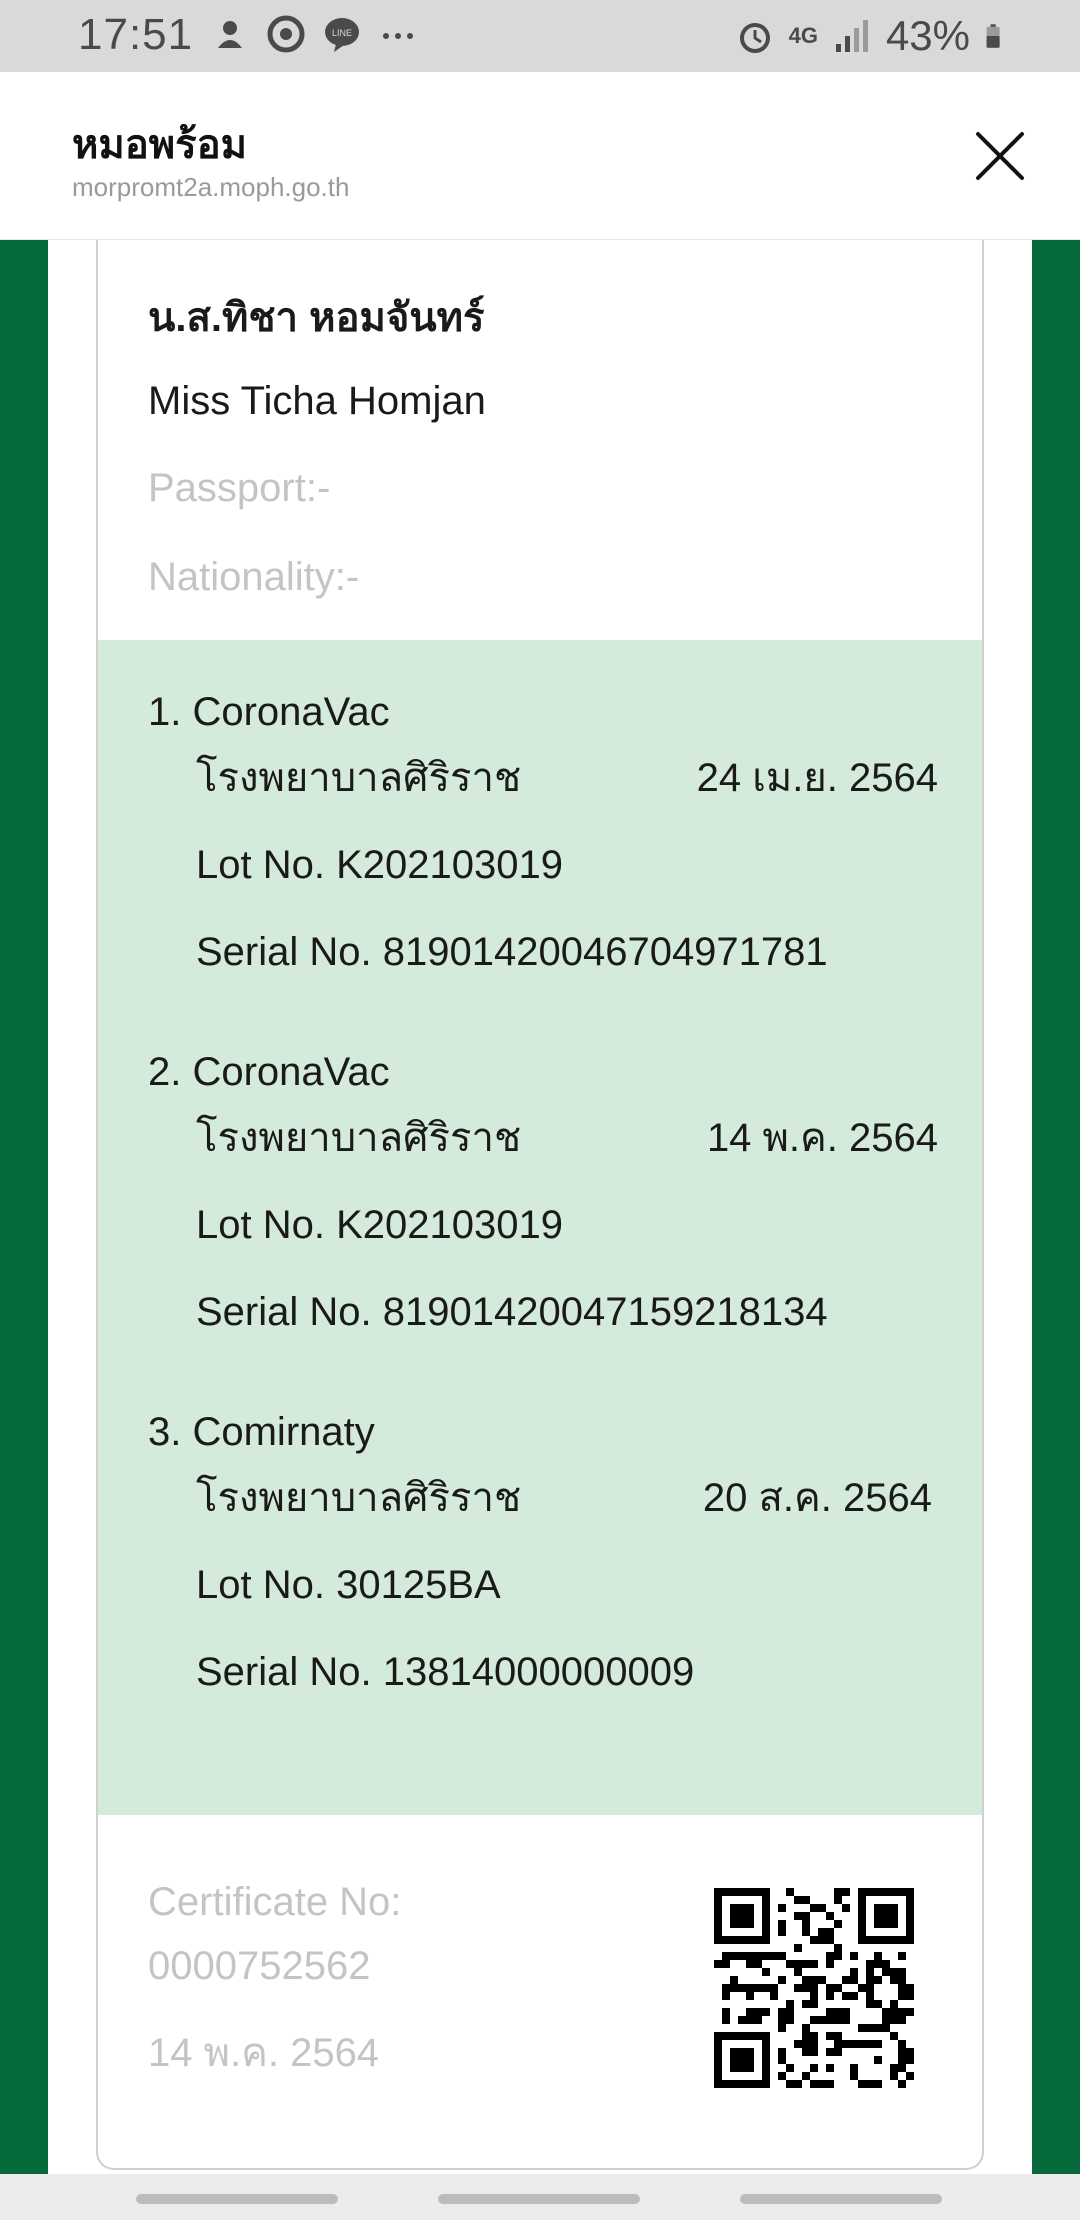 This screenshot has width=1080, height=2220. I want to click on dose-hospital-row: โรงพยาบาลศิริราช 14 พ.ค. 2564, so click(567, 1138).